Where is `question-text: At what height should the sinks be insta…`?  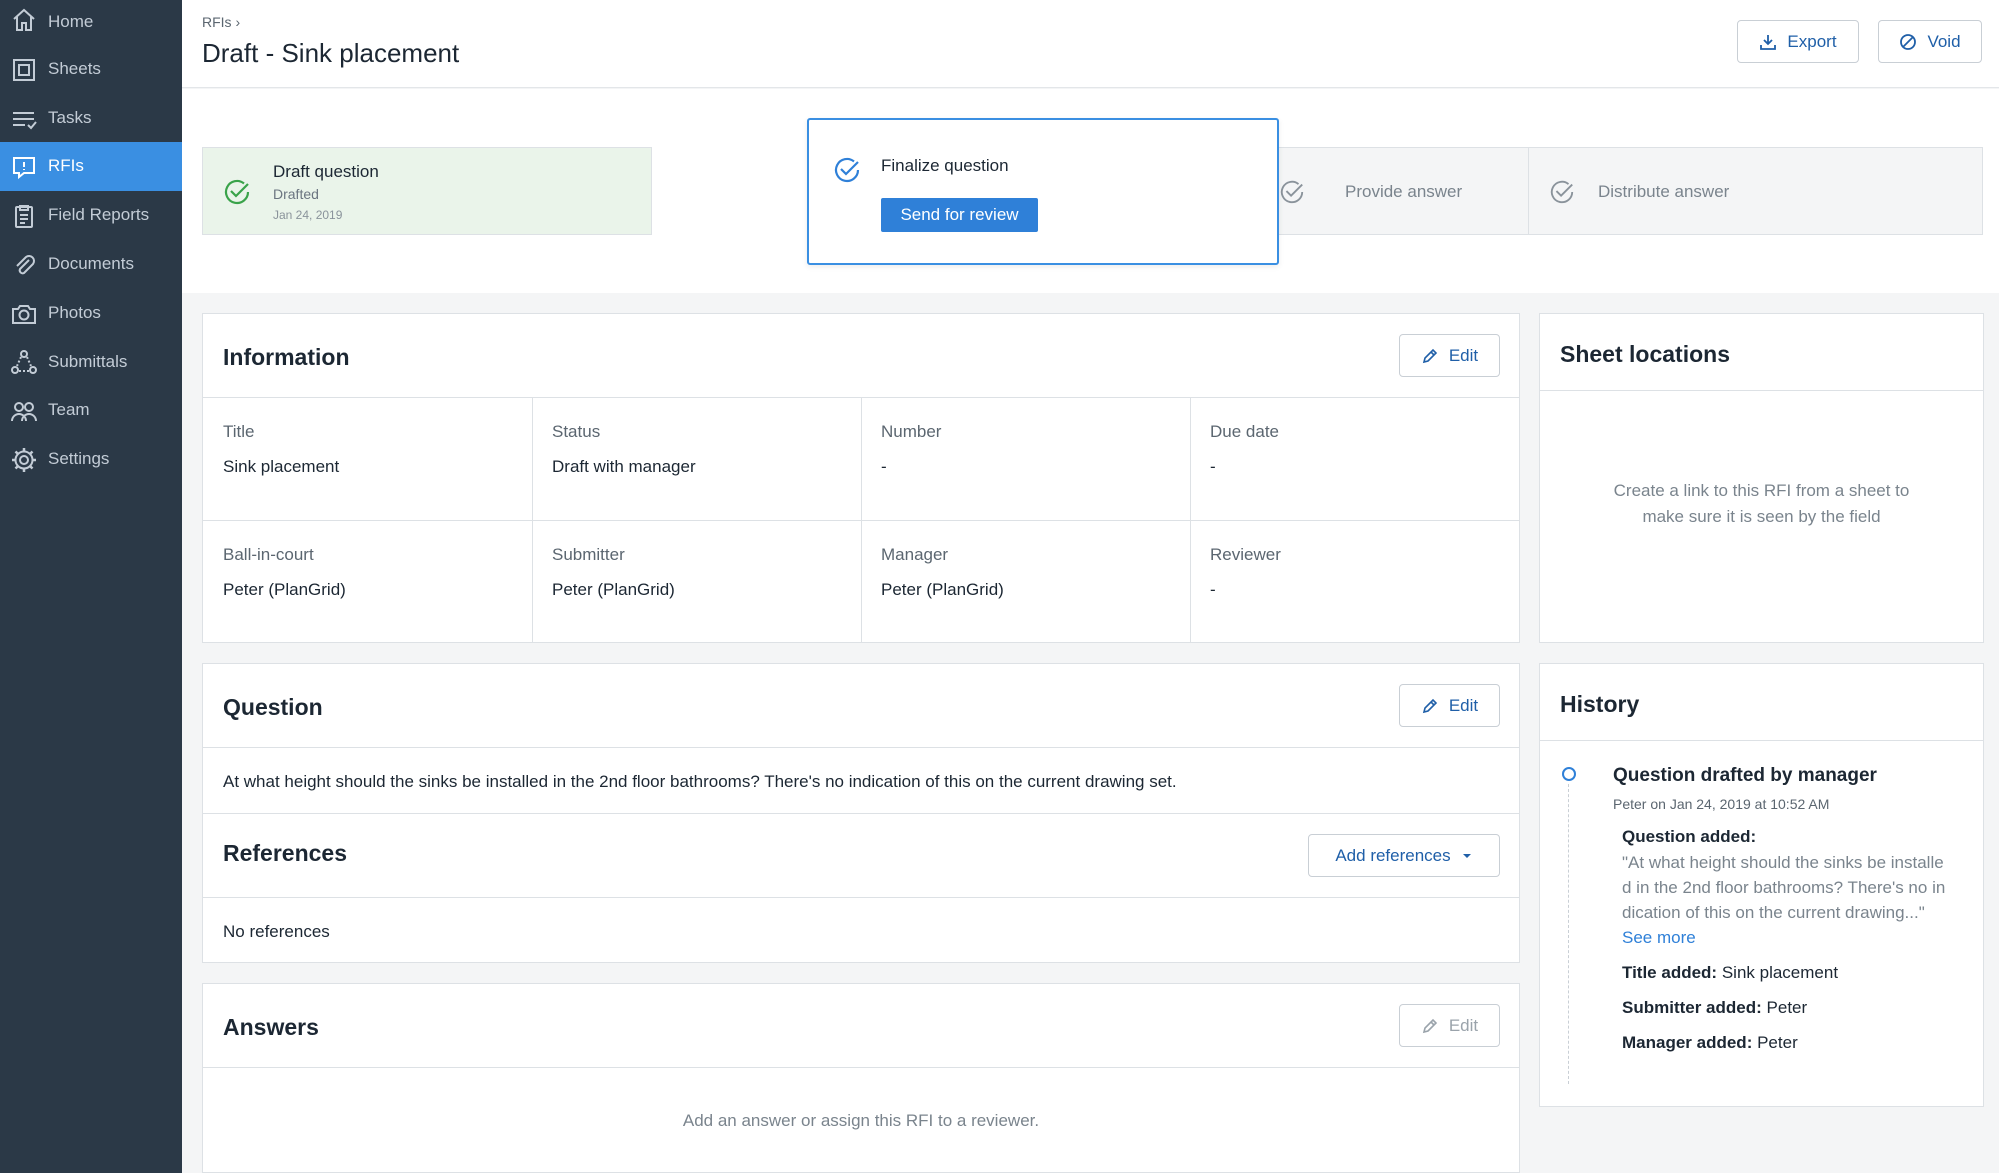 question-text: At what height should the sinks be insta… is located at coordinates (700, 781).